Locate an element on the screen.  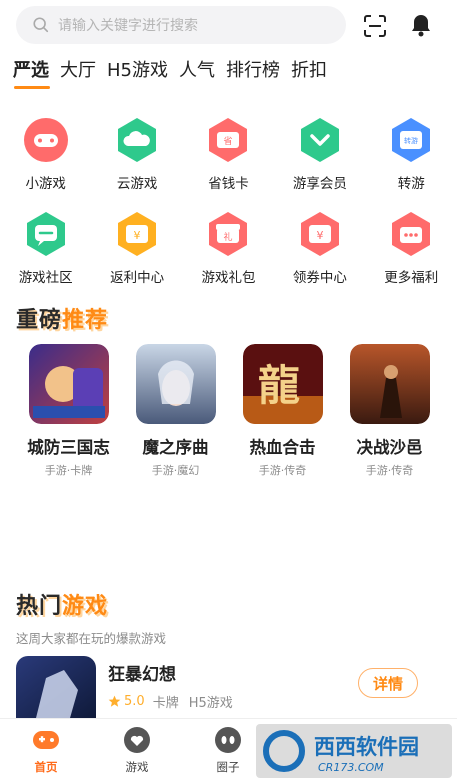
member-icon is located at coordinates (319, 140).